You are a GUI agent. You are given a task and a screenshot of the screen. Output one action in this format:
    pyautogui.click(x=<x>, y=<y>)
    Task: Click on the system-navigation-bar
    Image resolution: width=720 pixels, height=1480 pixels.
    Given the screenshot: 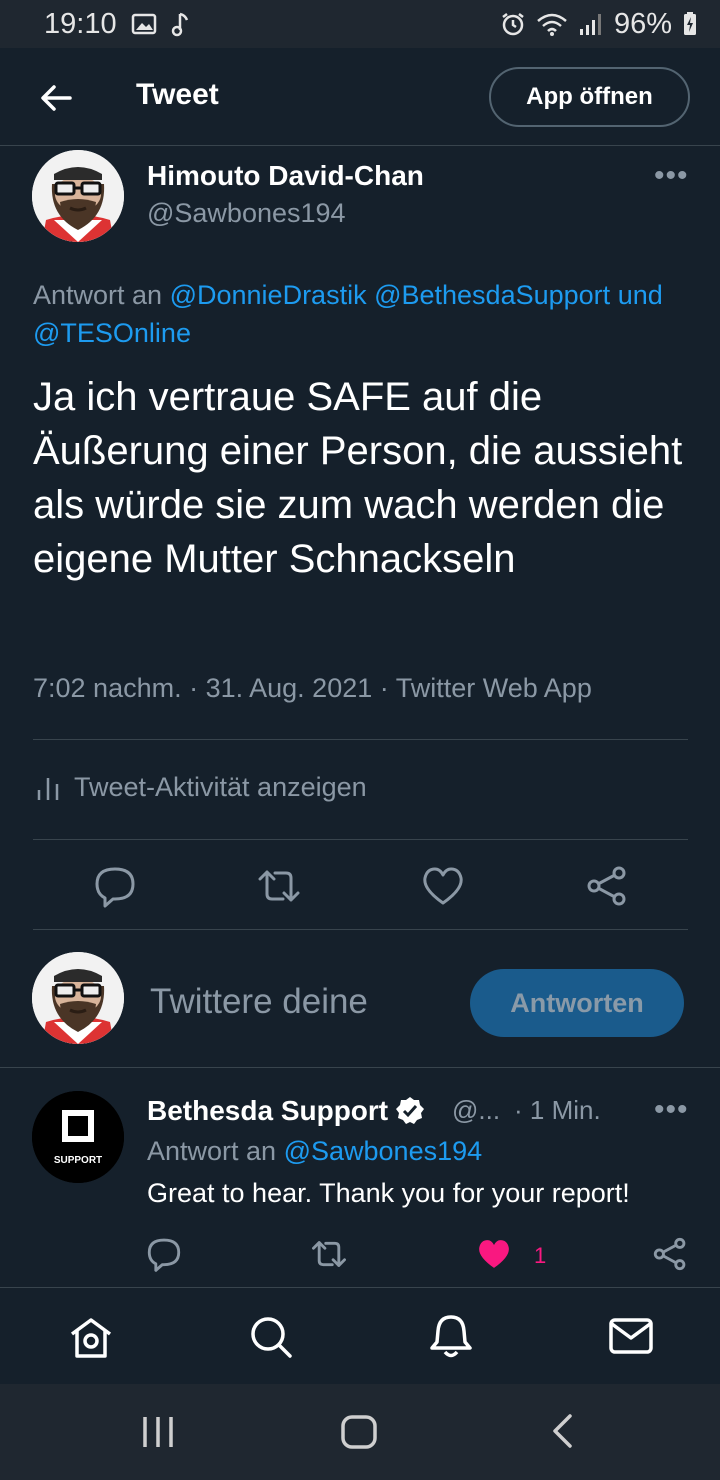 What is the action you would take?
    pyautogui.click(x=360, y=1432)
    